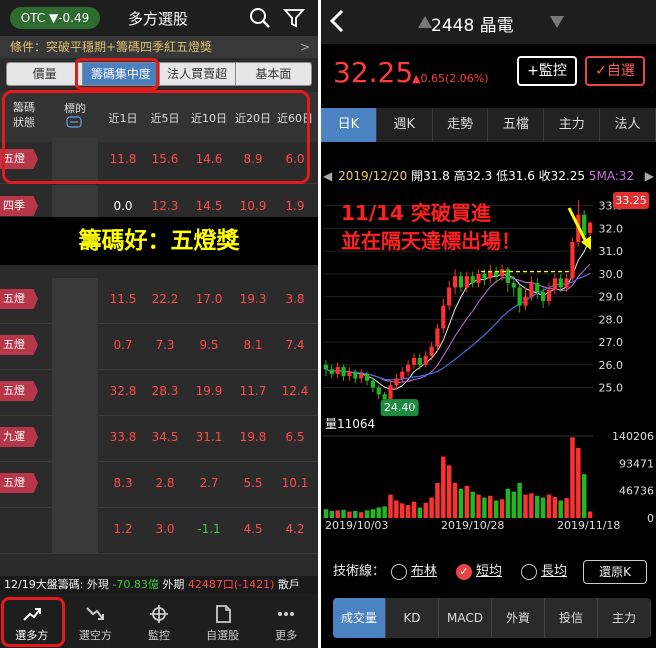  I want to click on y-tick-label: 30.0, so click(611, 274).